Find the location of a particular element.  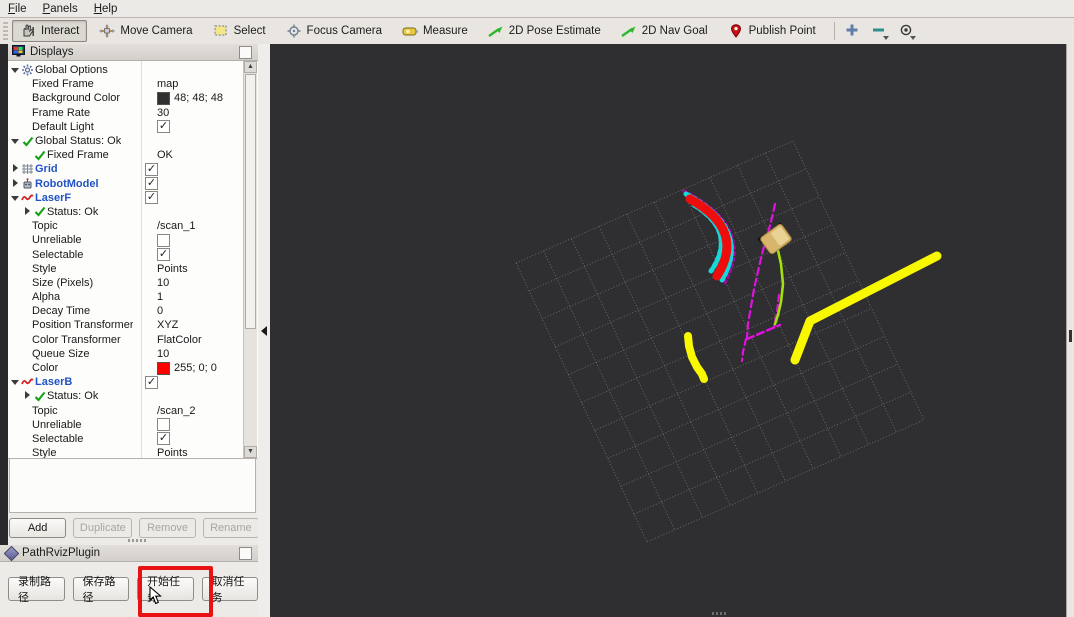

viewport-bottom-handle is located at coordinates (719, 613).